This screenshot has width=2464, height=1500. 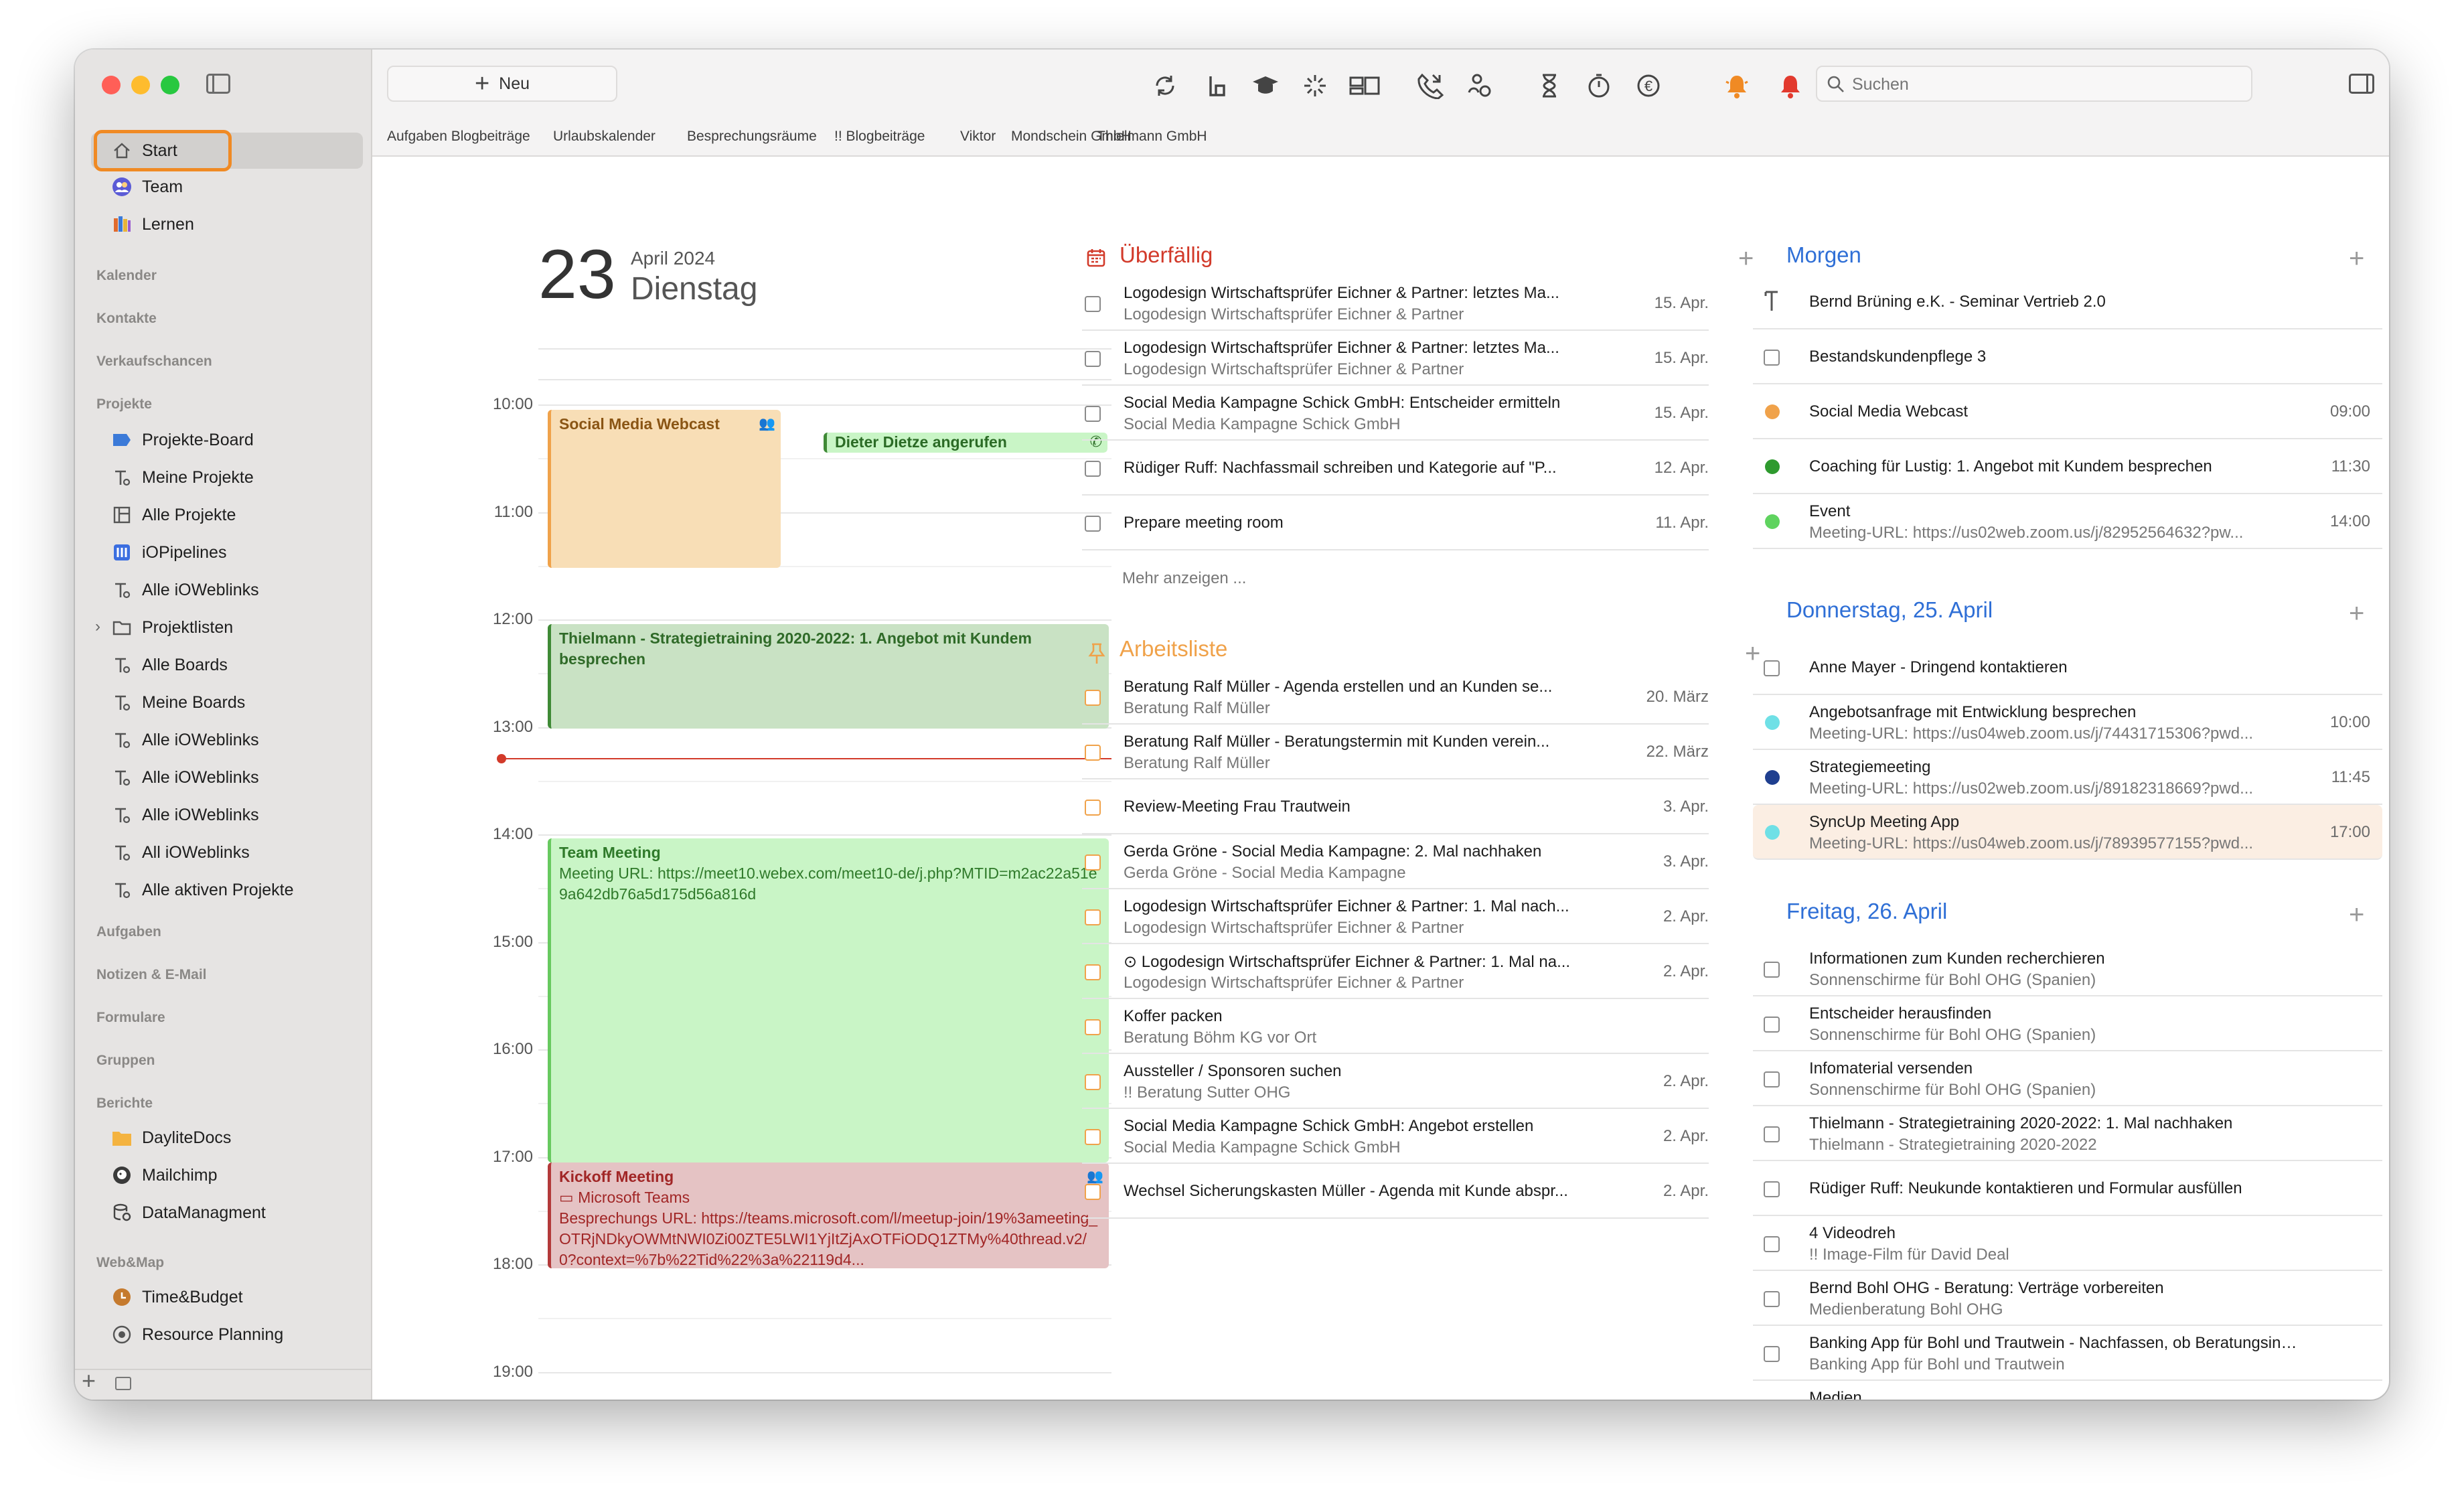 I want to click on agenda-row: Social Media Webcast 09:00, so click(x=2067, y=411).